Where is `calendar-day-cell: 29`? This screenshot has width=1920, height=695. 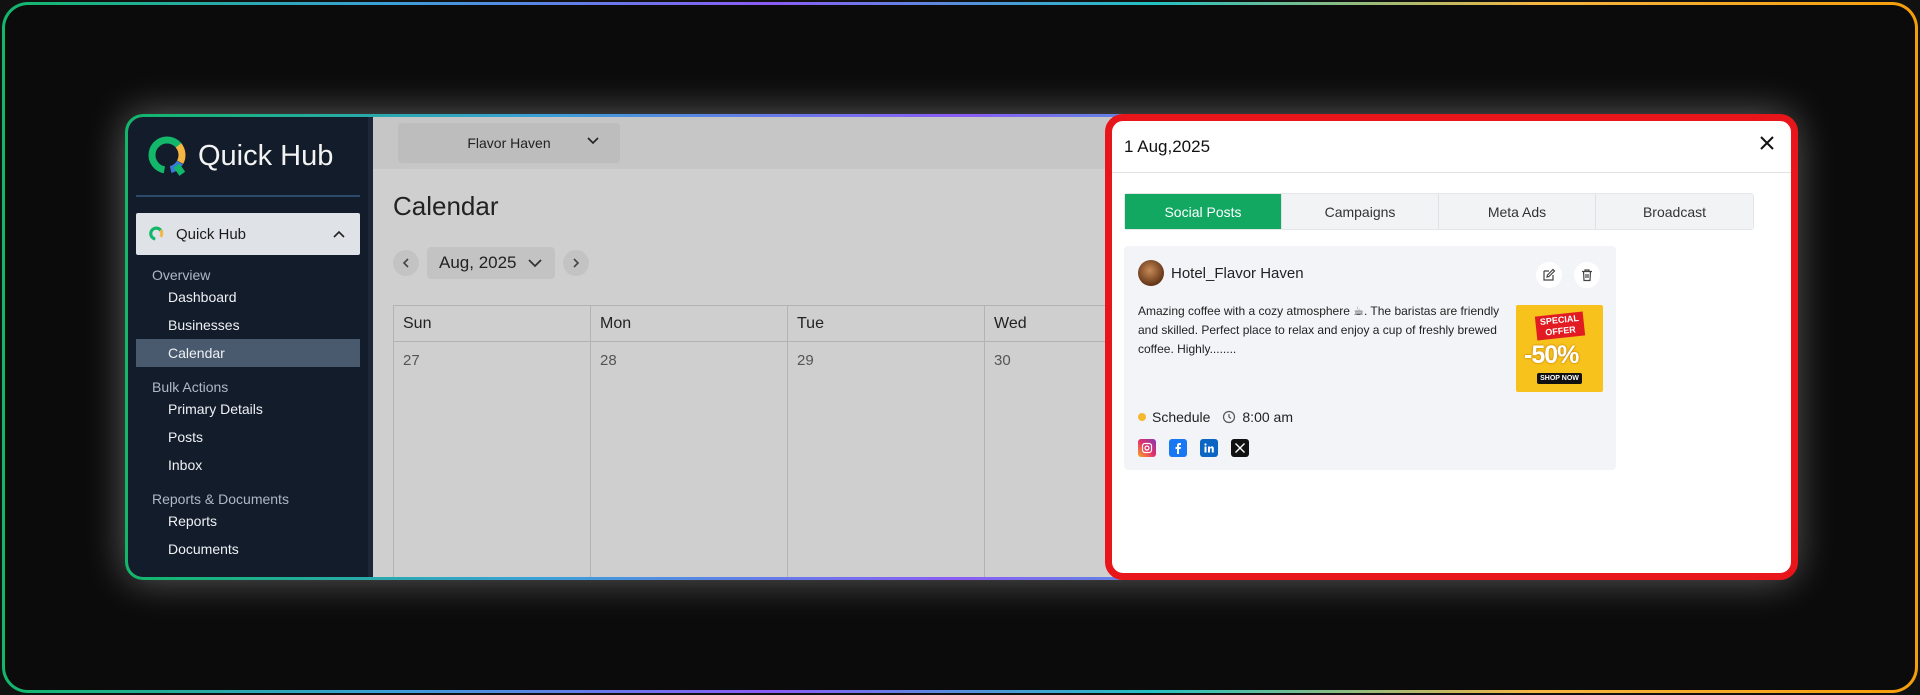 calendar-day-cell: 29 is located at coordinates (886, 459).